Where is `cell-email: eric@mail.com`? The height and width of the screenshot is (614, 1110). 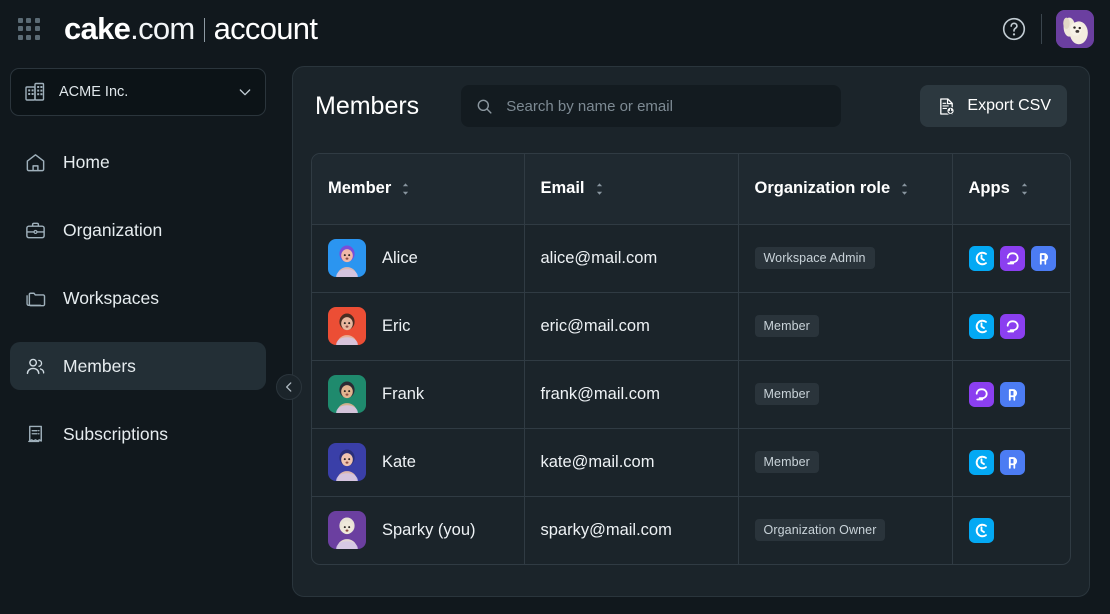 cell-email: eric@mail.com is located at coordinates (631, 326).